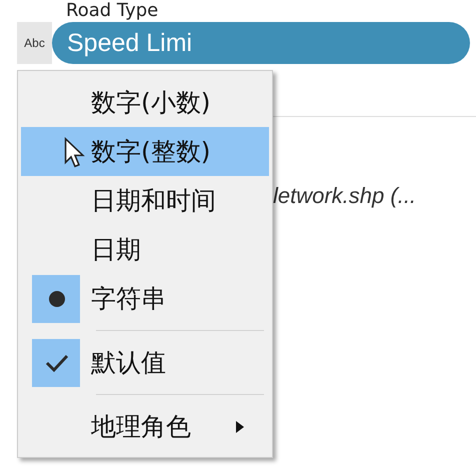 The height and width of the screenshot is (469, 476). What do you see at coordinates (75, 153) in the screenshot?
I see `mouse-cursor-icon` at bounding box center [75, 153].